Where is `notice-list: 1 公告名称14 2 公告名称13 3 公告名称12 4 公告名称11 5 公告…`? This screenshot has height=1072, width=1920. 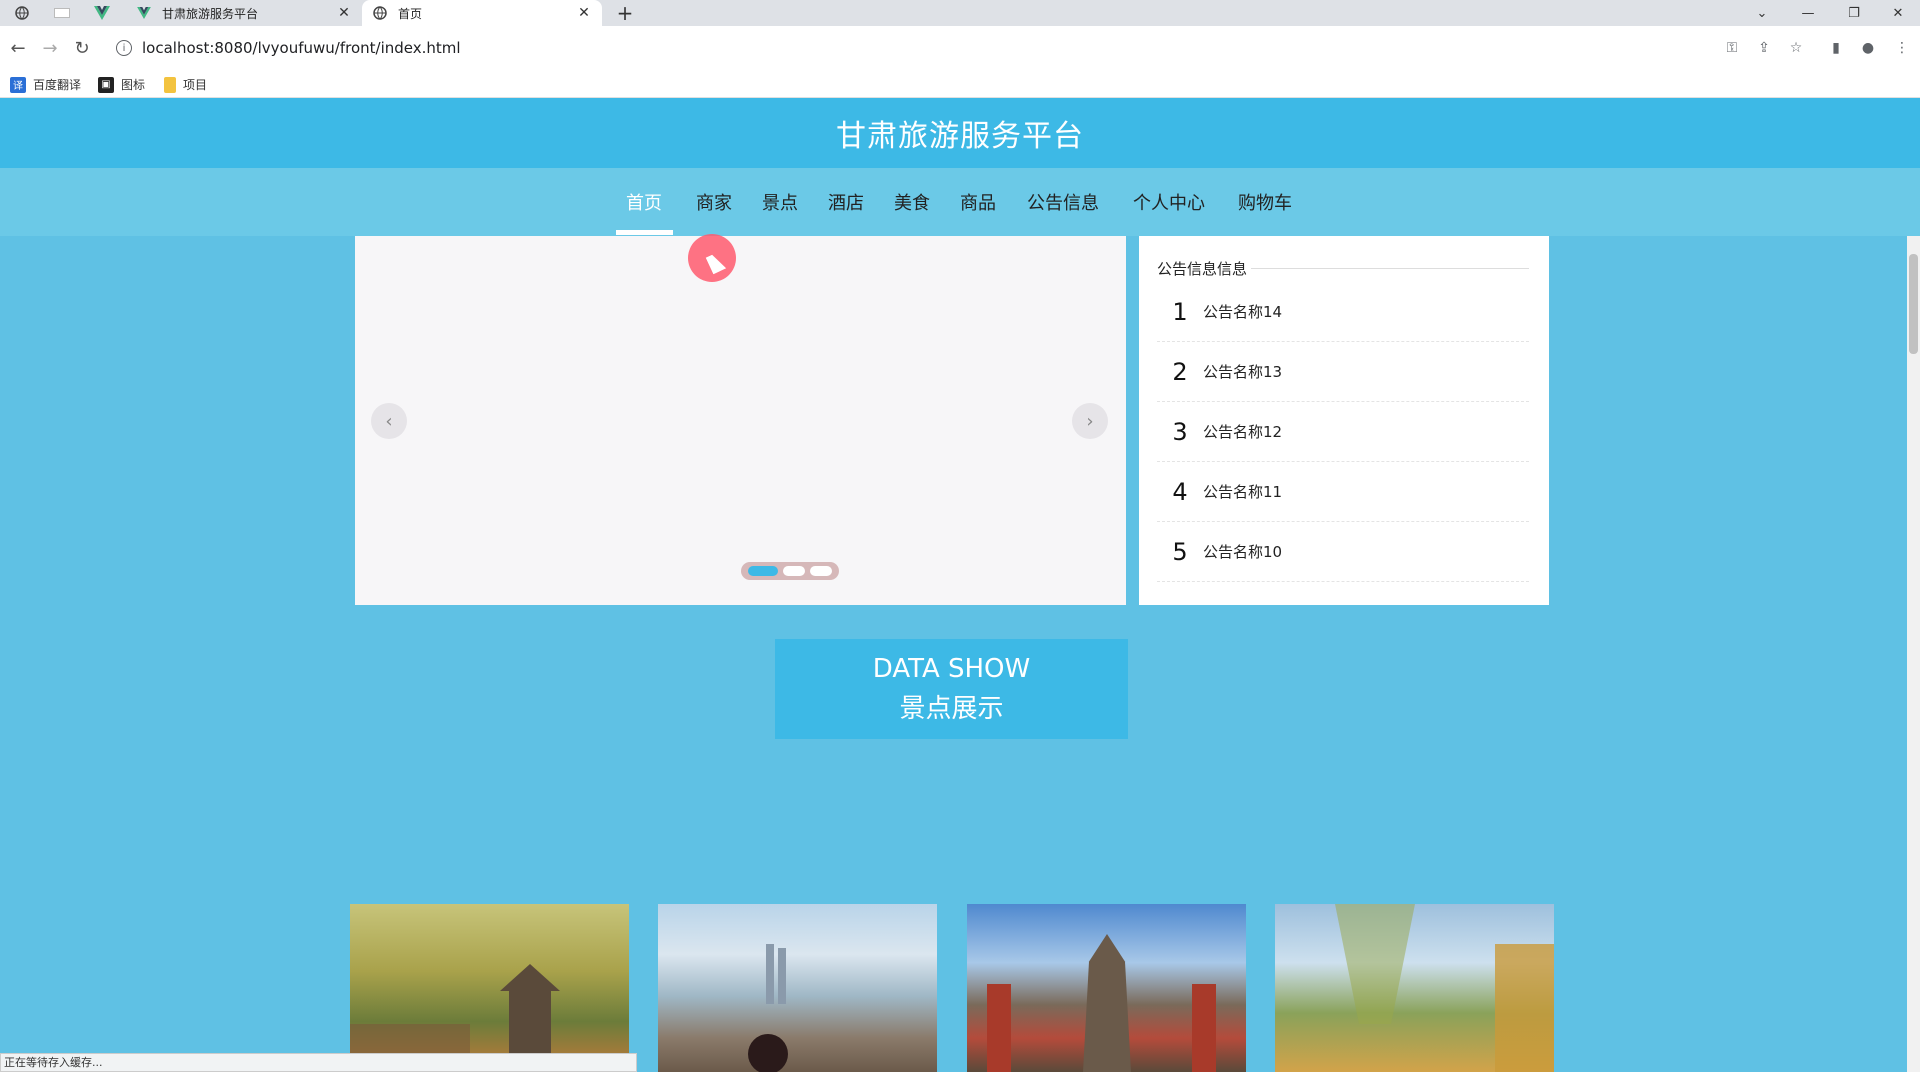
notice-list: 1 公告名称14 2 公告名称13 3 公告名称12 4 公告名称11 5 公告… is located at coordinates (1343, 432).